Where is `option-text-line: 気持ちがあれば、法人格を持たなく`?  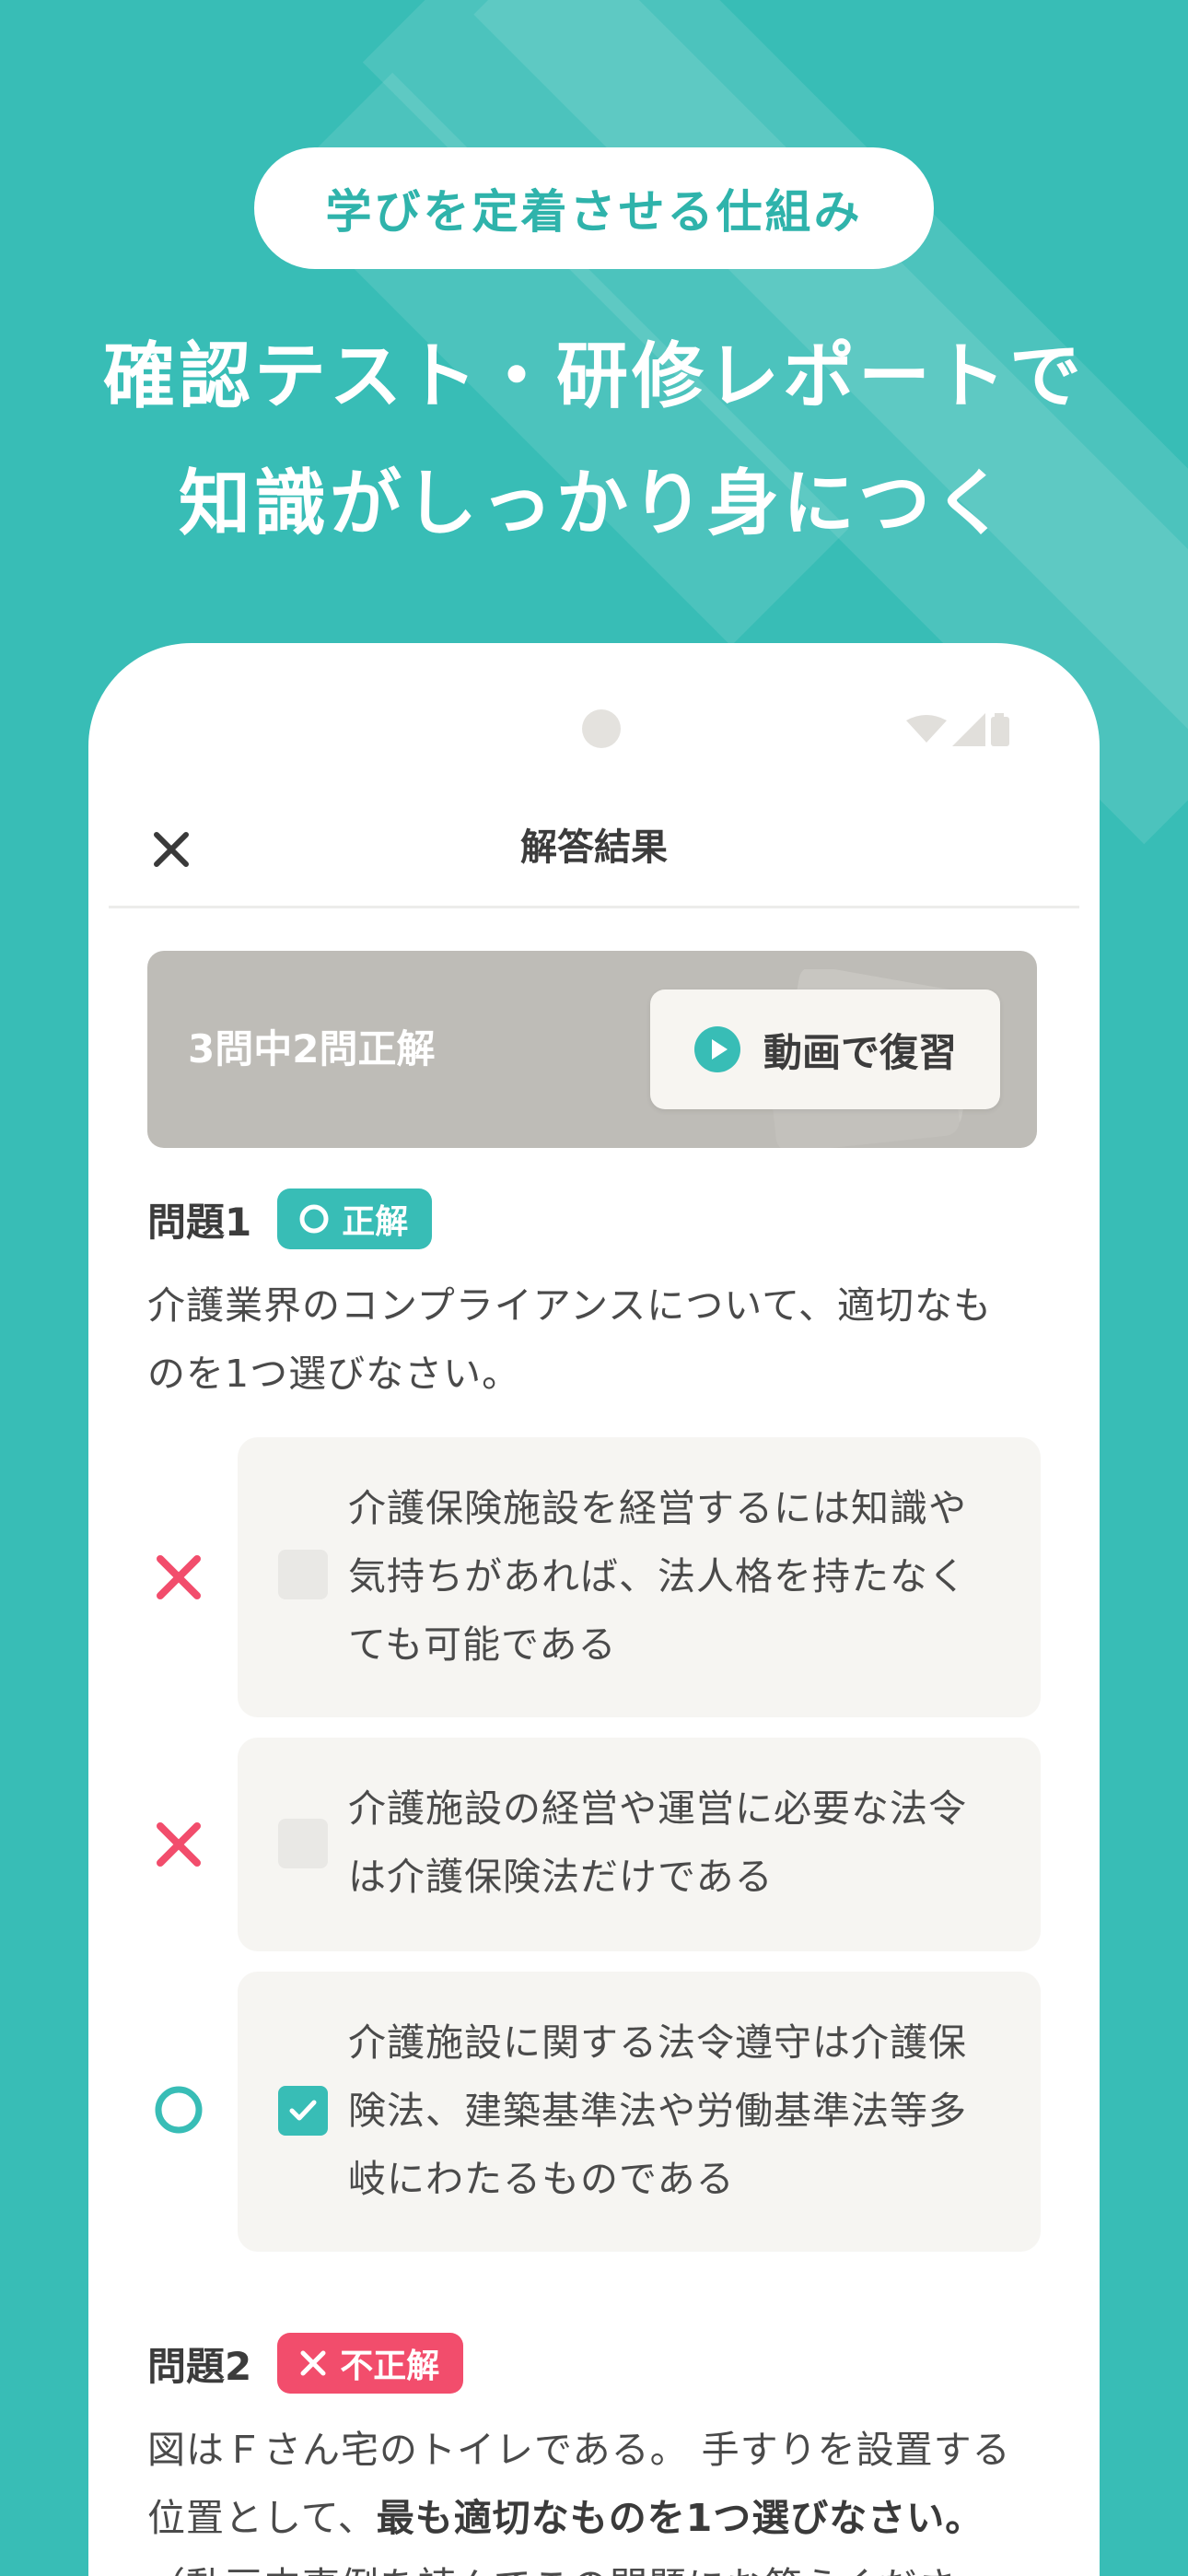
option-text-line: 気持ちがあれば、法人格を持たなく is located at coordinates (657, 1576).